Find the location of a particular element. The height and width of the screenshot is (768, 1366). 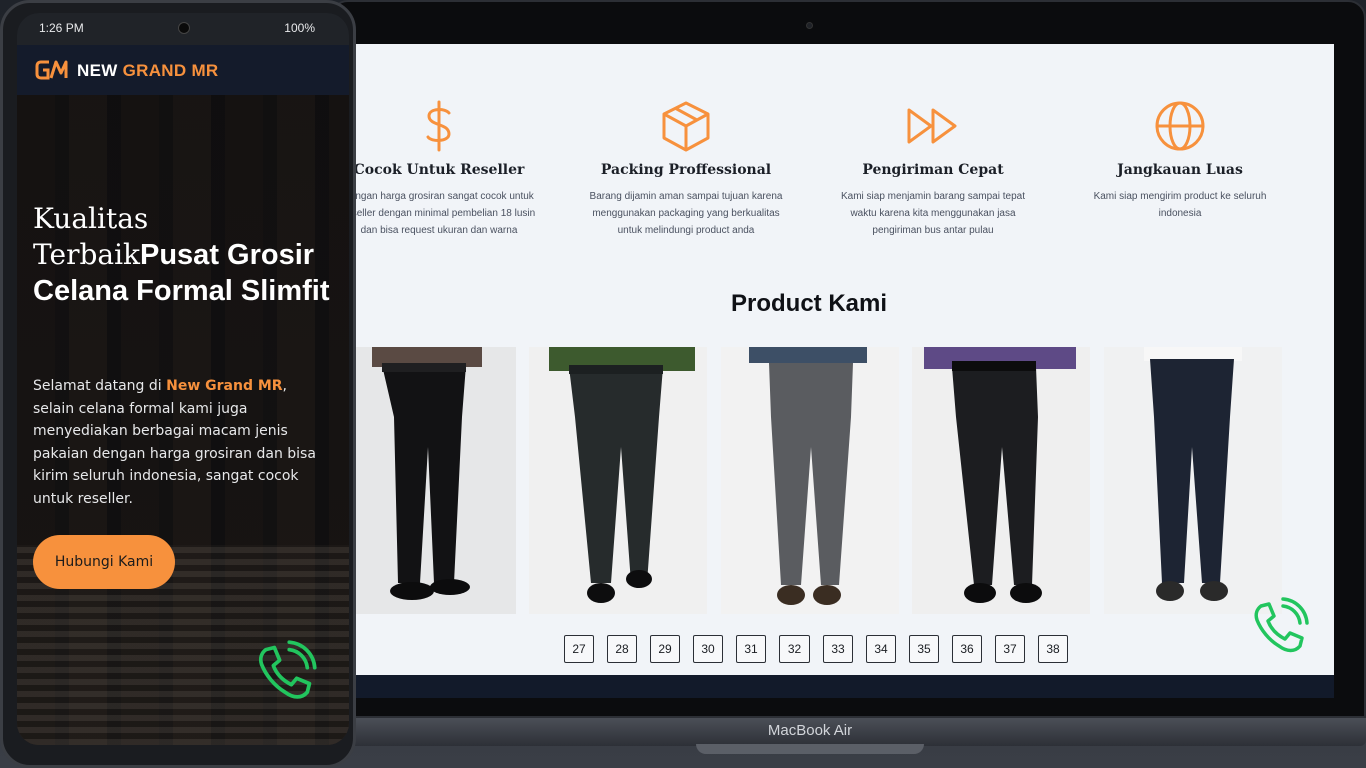

globe-icon is located at coordinates (1180, 126).